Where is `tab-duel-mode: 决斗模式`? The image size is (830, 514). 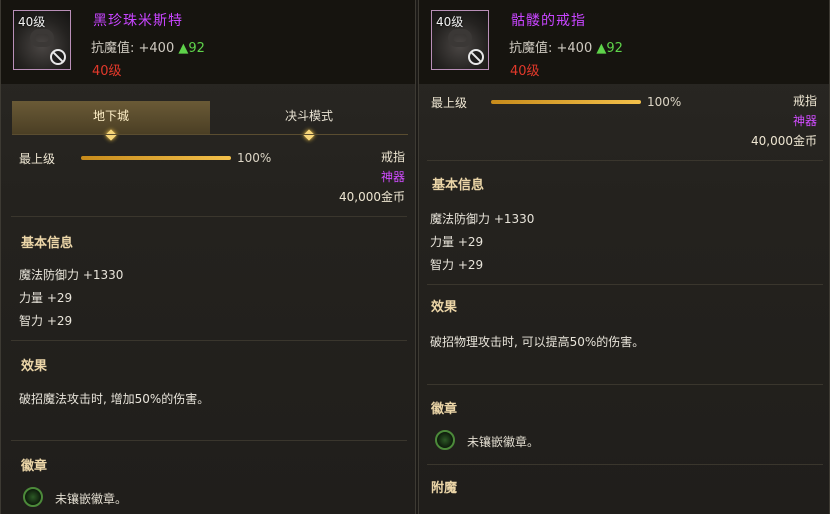
tab-duel-mode: 决斗模式 is located at coordinates (309, 121).